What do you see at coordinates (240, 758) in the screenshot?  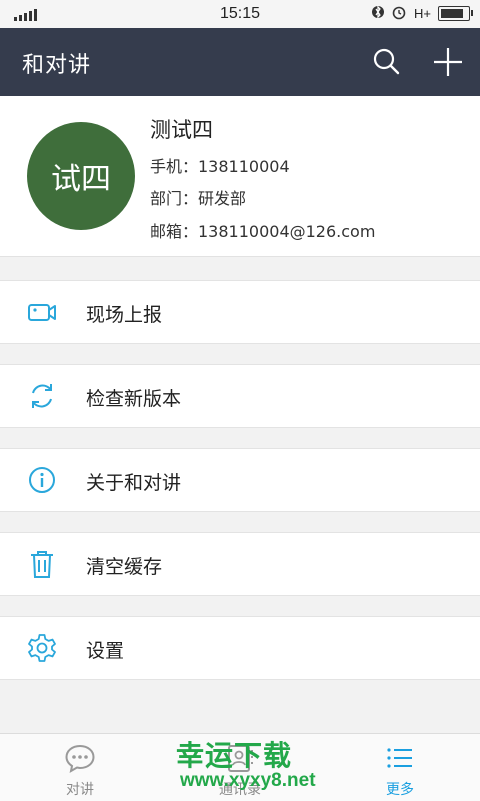 I see `contacts-icon` at bounding box center [240, 758].